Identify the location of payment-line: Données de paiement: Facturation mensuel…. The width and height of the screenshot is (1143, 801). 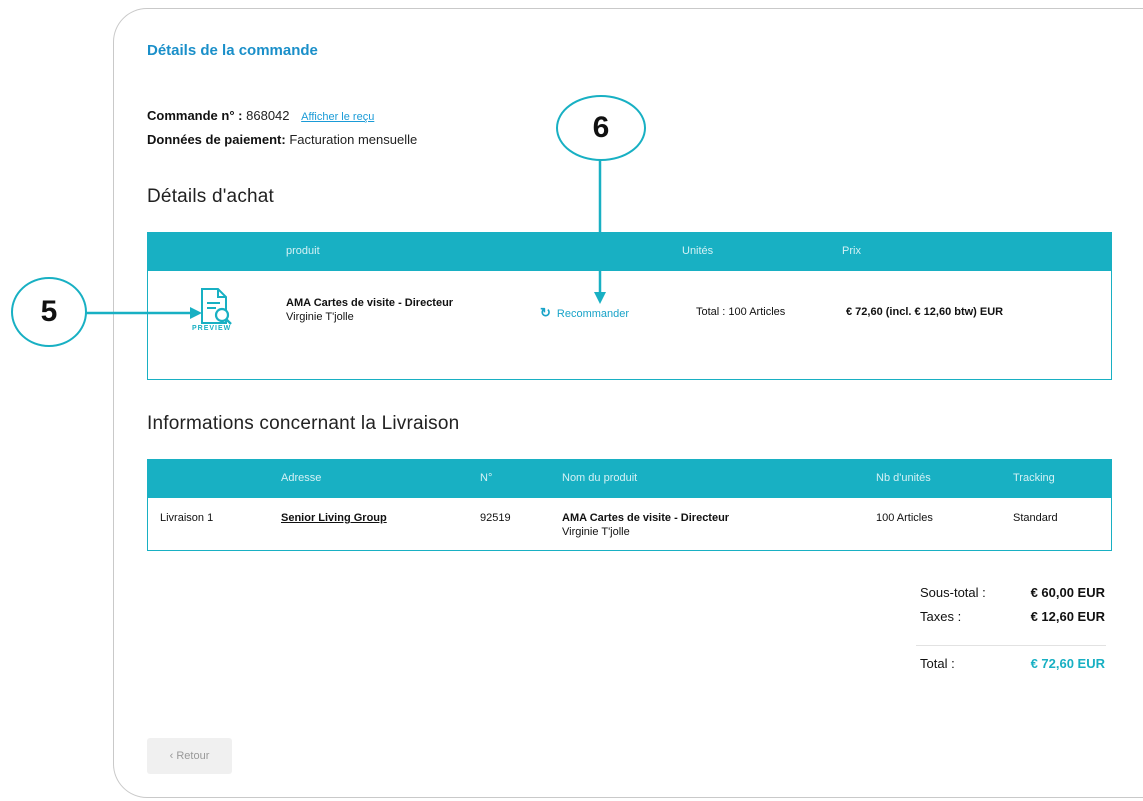
(282, 139).